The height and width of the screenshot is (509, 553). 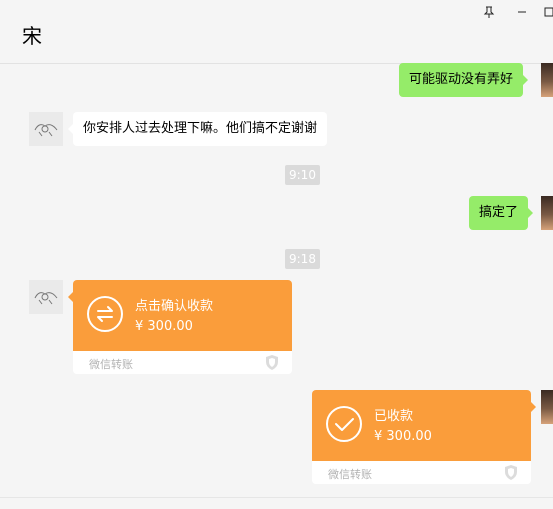 What do you see at coordinates (276, 497) in the screenshot?
I see `divider` at bounding box center [276, 497].